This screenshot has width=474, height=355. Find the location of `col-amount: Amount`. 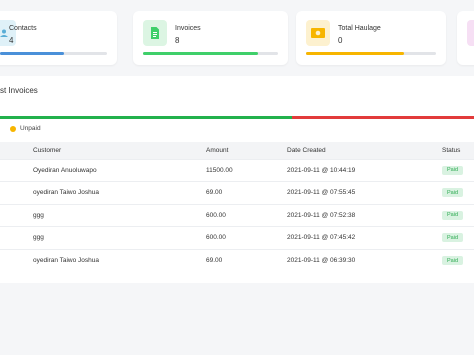

col-amount: Amount is located at coordinates (246, 150).